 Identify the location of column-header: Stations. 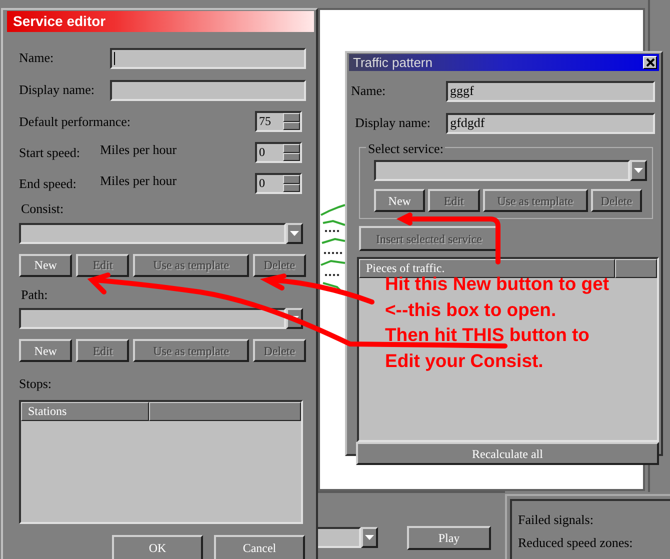
(85, 411).